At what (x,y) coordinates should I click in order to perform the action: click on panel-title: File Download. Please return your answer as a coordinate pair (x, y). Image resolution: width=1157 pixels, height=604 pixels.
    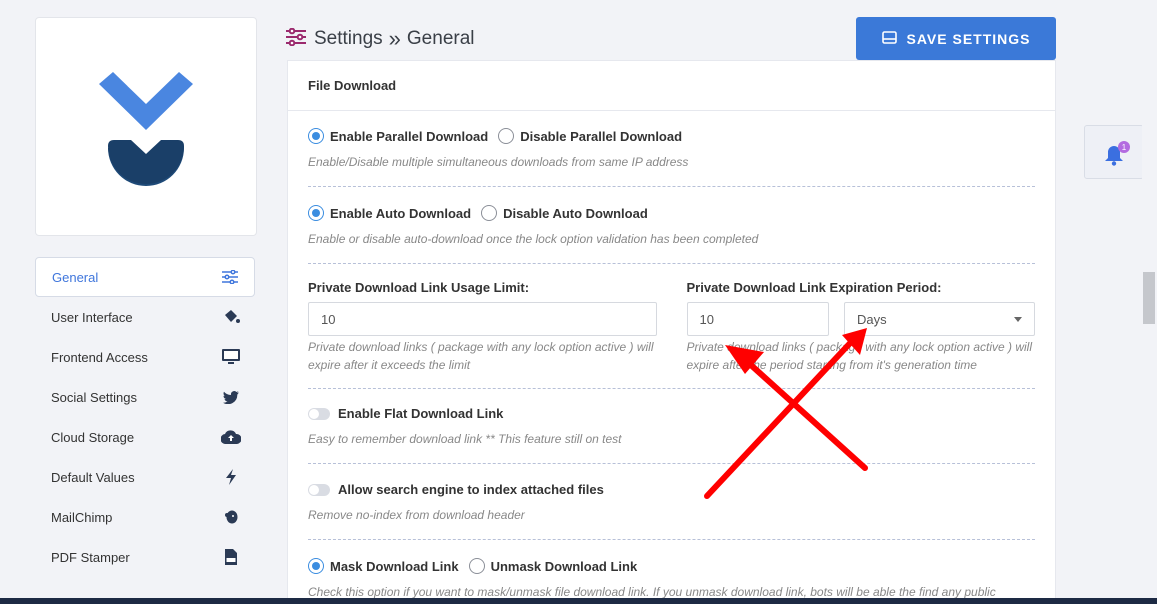
    Looking at the image, I should click on (671, 86).